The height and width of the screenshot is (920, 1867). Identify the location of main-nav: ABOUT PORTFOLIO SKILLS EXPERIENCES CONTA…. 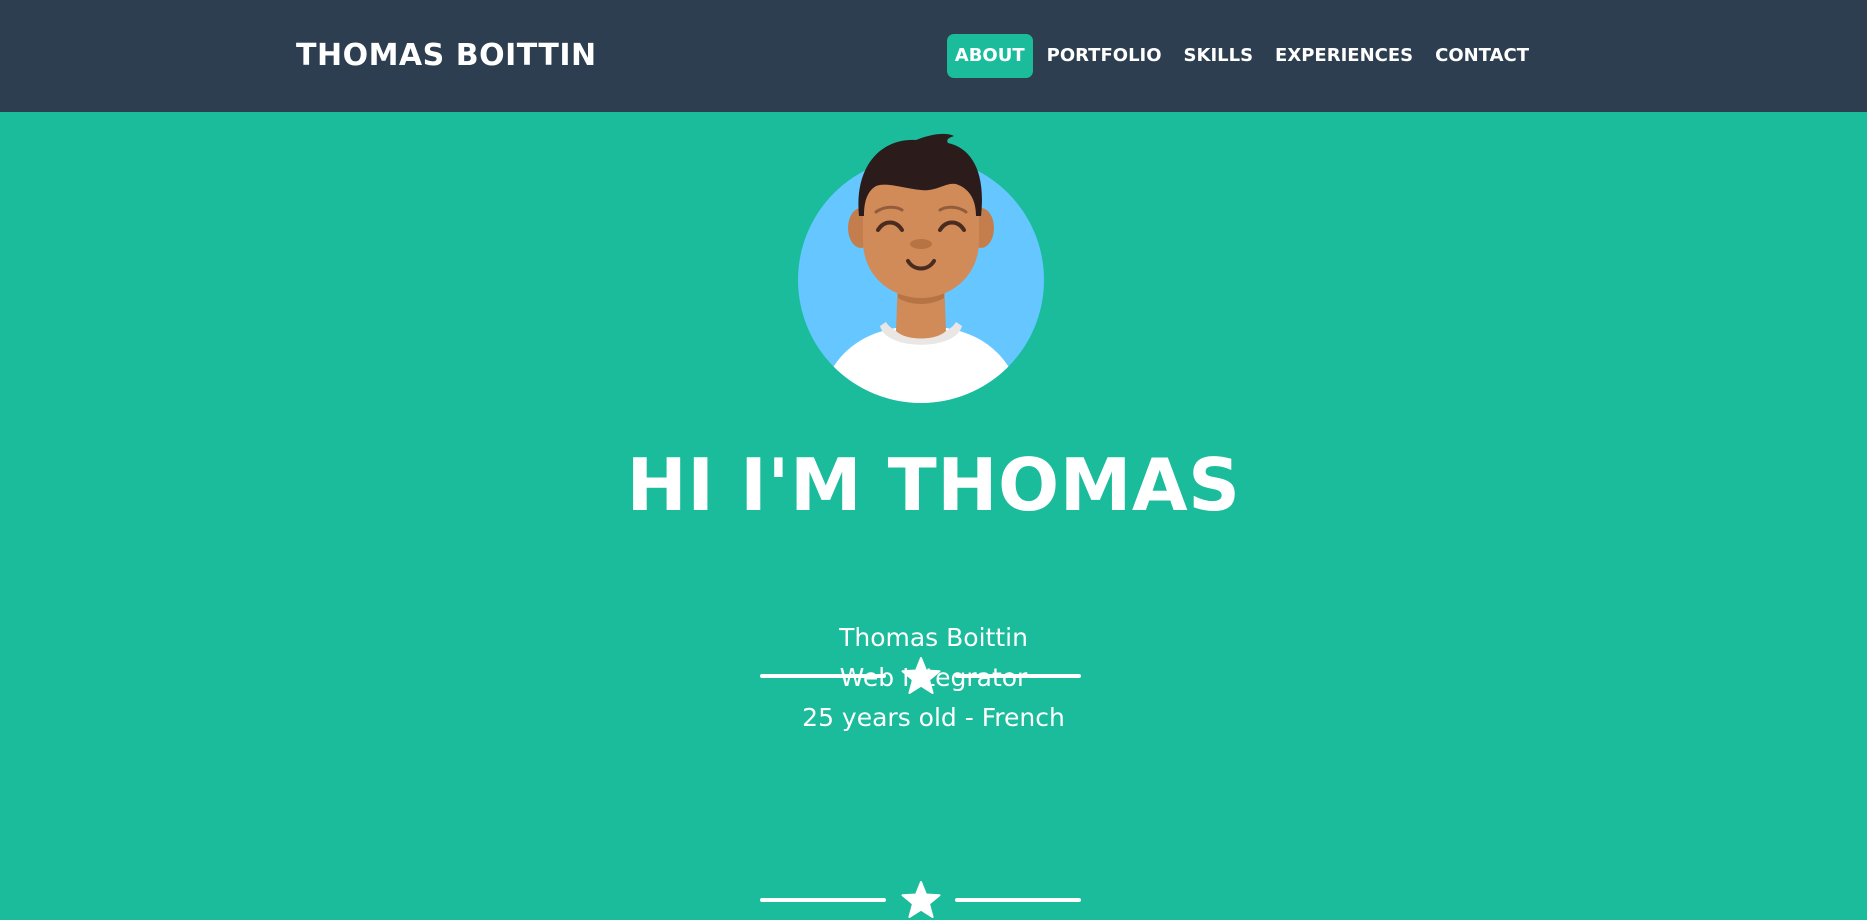
(1241, 56).